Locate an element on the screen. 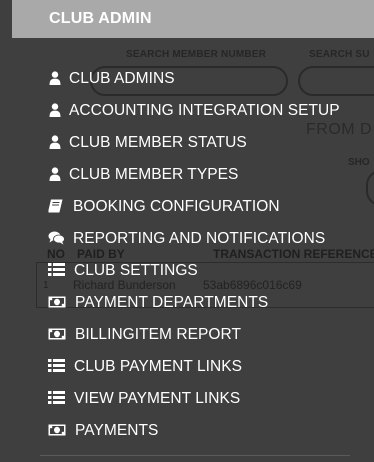  menu-item-payments: PAYMENTS is located at coordinates (187, 431).